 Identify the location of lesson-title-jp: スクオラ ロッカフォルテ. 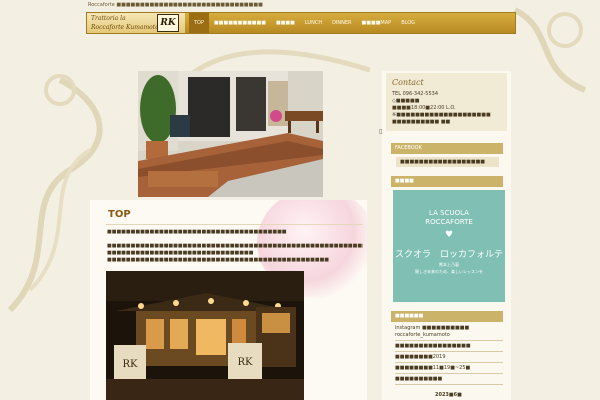
(448, 255).